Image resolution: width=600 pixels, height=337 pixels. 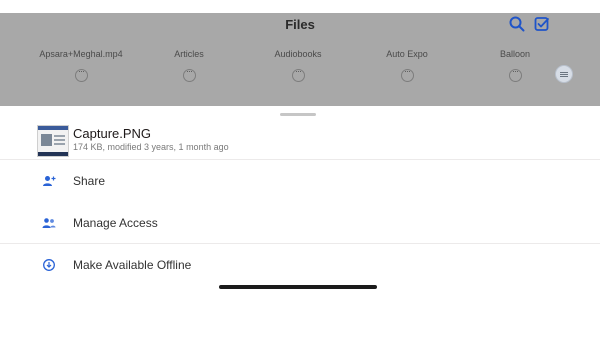 What do you see at coordinates (515, 54) in the screenshot?
I see `folder-name: Balloon` at bounding box center [515, 54].